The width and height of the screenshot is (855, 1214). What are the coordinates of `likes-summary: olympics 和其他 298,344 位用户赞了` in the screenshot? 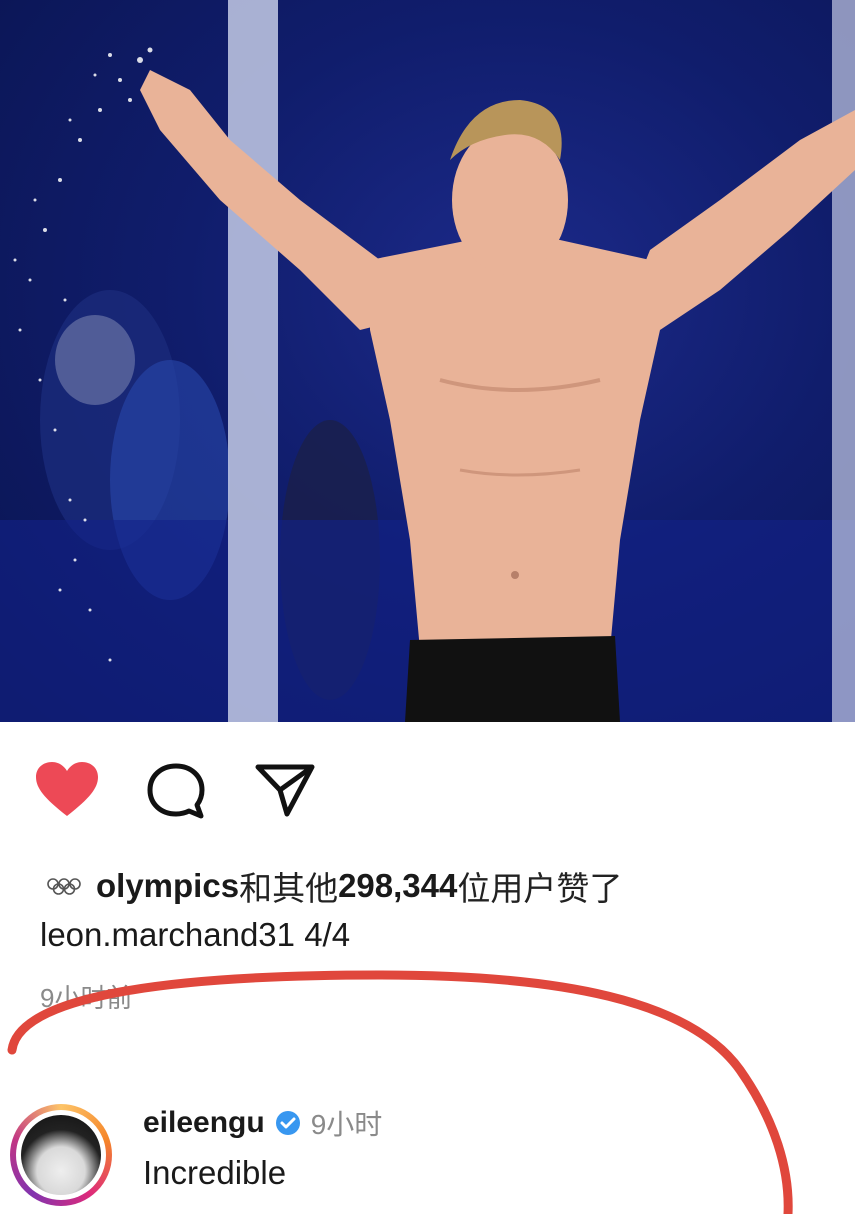 It's located at (334, 886).